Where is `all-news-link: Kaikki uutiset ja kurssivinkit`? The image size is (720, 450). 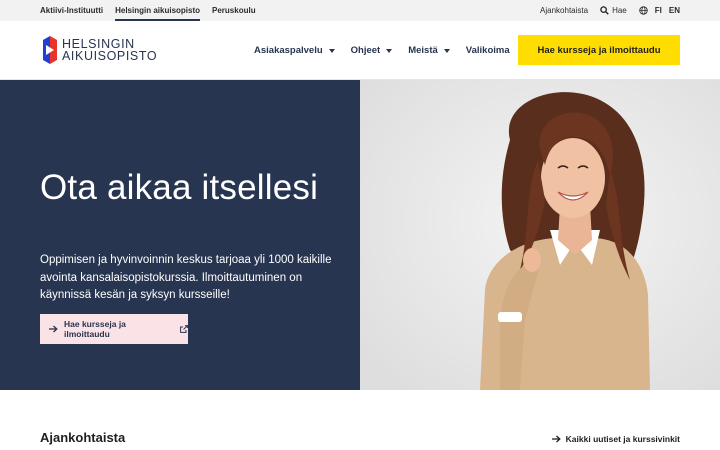
all-news-link: Kaikki uutiset ja kurssivinkit is located at coordinates (615, 439).